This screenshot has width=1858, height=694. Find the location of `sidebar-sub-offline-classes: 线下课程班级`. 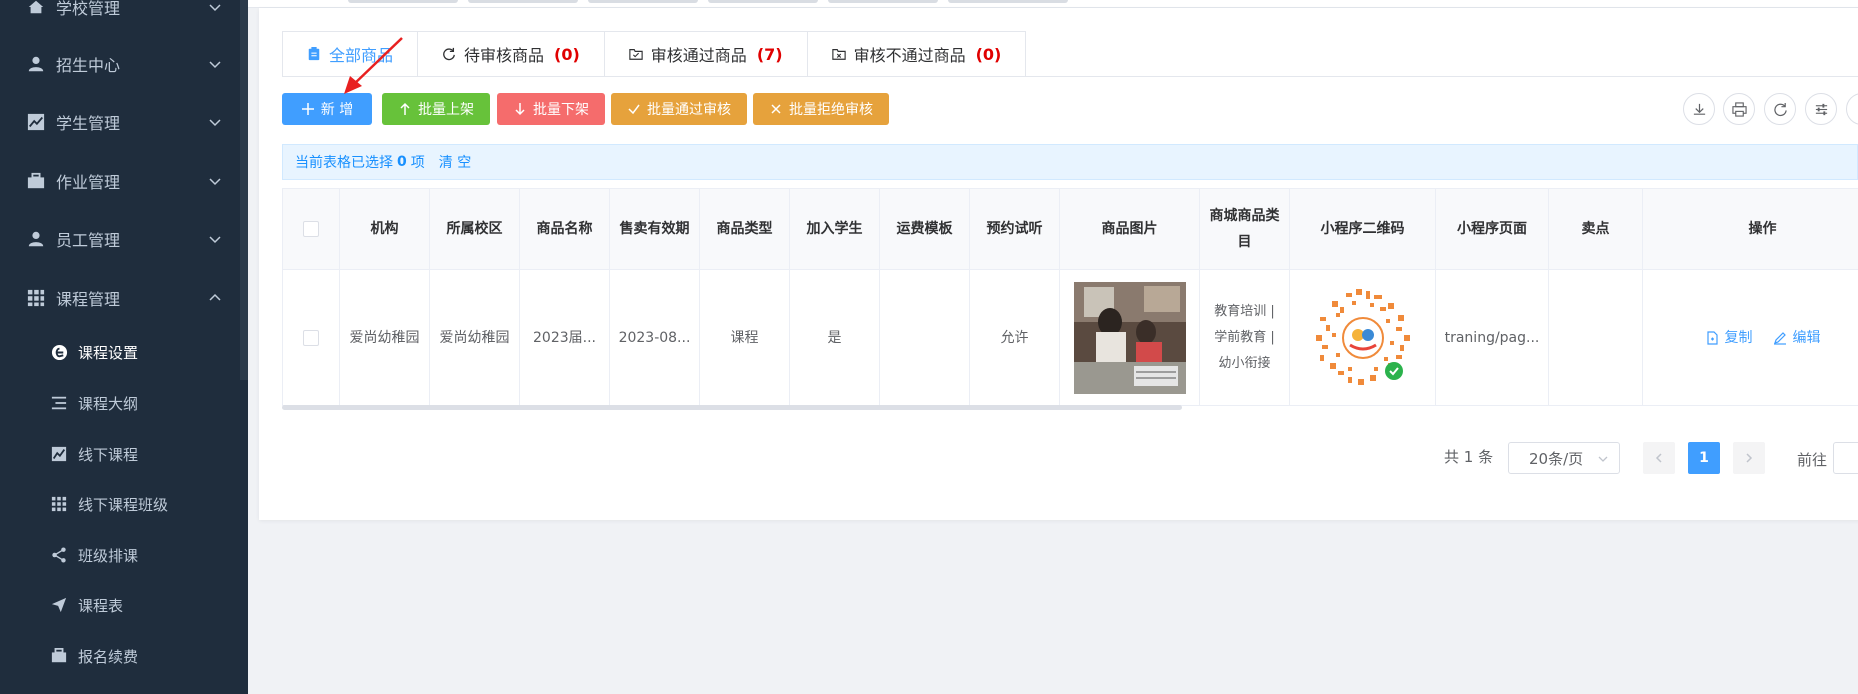

sidebar-sub-offline-classes: 线下课程班级 is located at coordinates (124, 504).